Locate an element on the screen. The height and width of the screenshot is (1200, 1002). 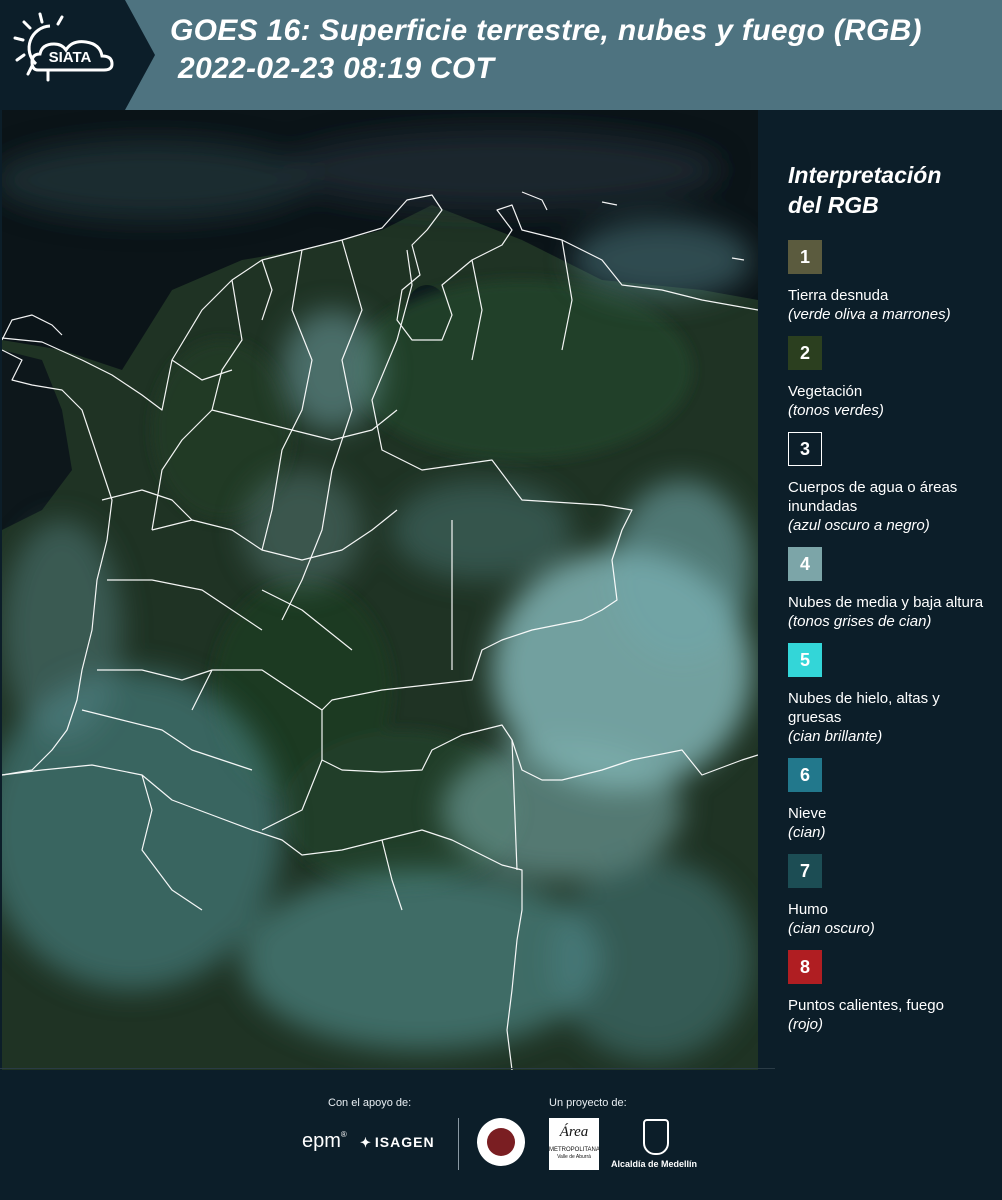
legend-label: Tierra desnuda is located at coordinates (838, 295).